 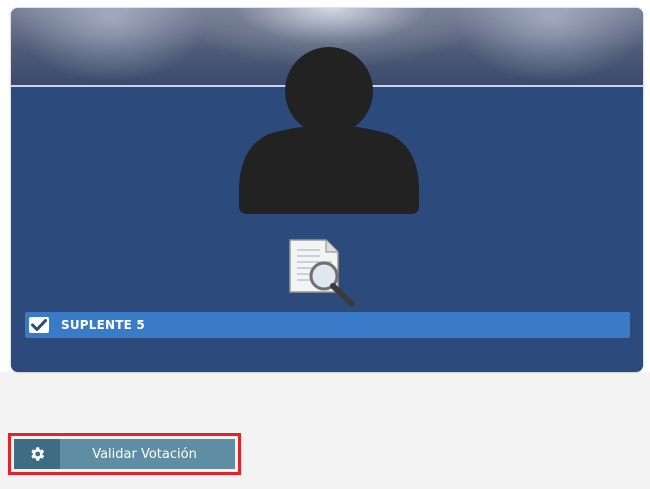 I want to click on validate-button-highlight: Validar Votación, so click(x=124, y=454).